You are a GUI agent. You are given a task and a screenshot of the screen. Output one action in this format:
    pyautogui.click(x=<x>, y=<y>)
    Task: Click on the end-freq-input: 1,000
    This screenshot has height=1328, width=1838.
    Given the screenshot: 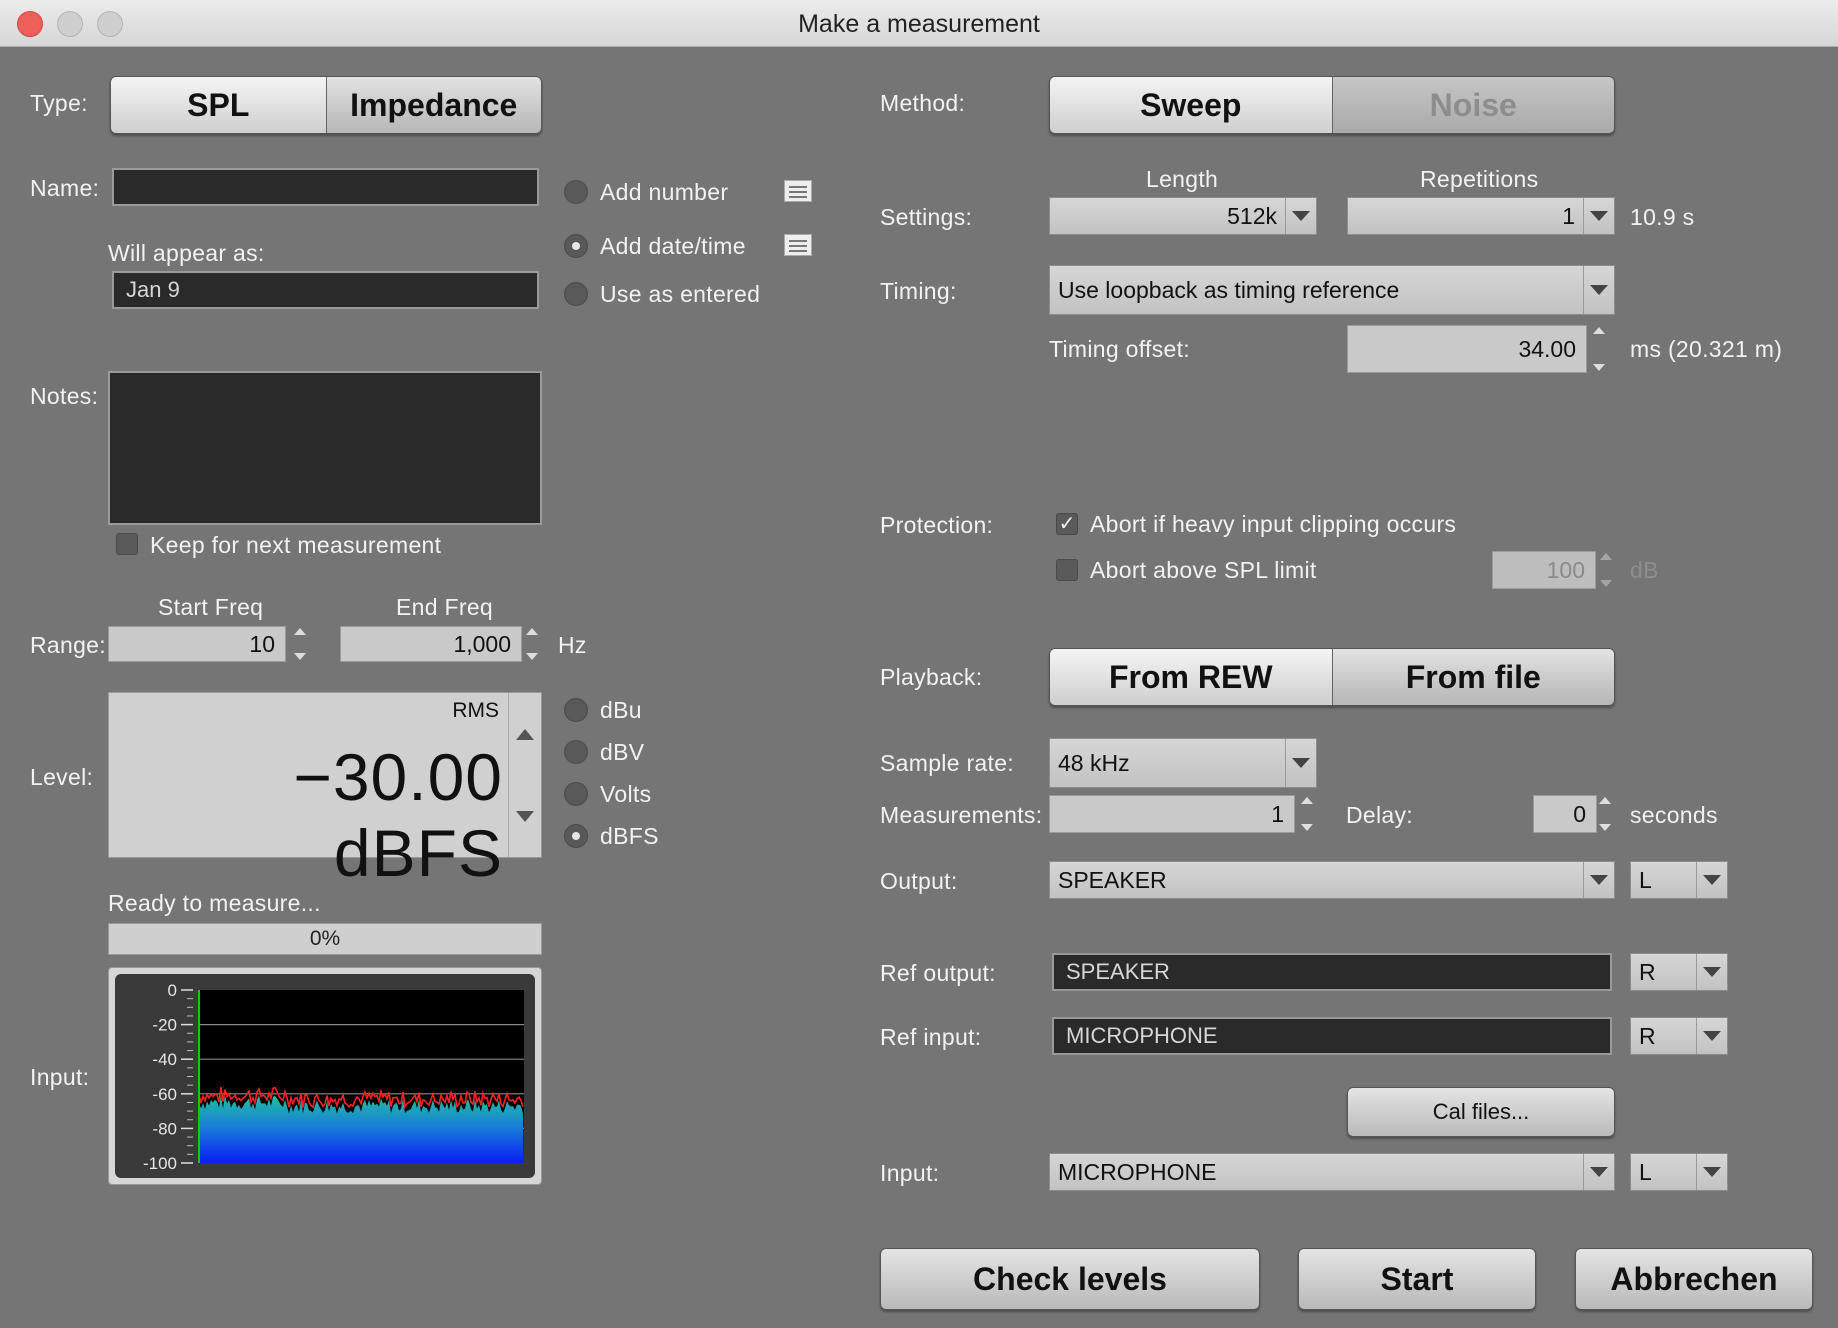 What is the action you would take?
    pyautogui.click(x=431, y=644)
    